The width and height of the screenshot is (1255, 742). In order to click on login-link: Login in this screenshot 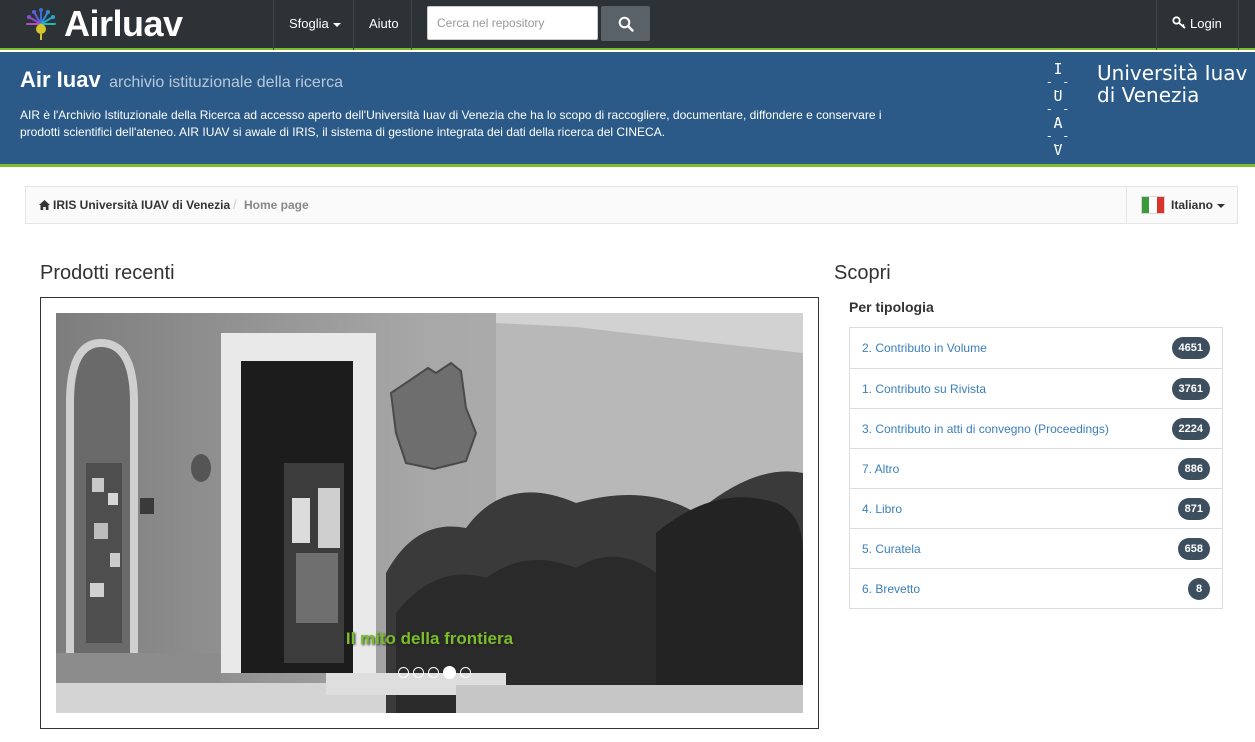, I will do `click(1197, 24)`.